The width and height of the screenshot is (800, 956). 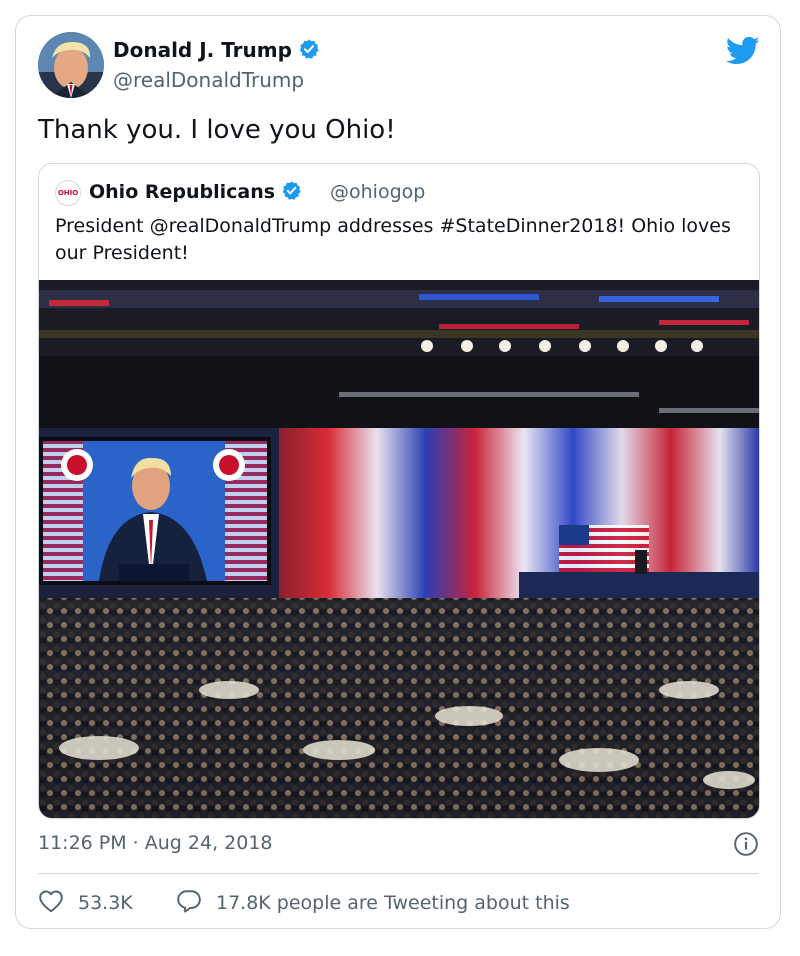 I want to click on quoted-author-name-text: Ohio Republicans, so click(x=182, y=192).